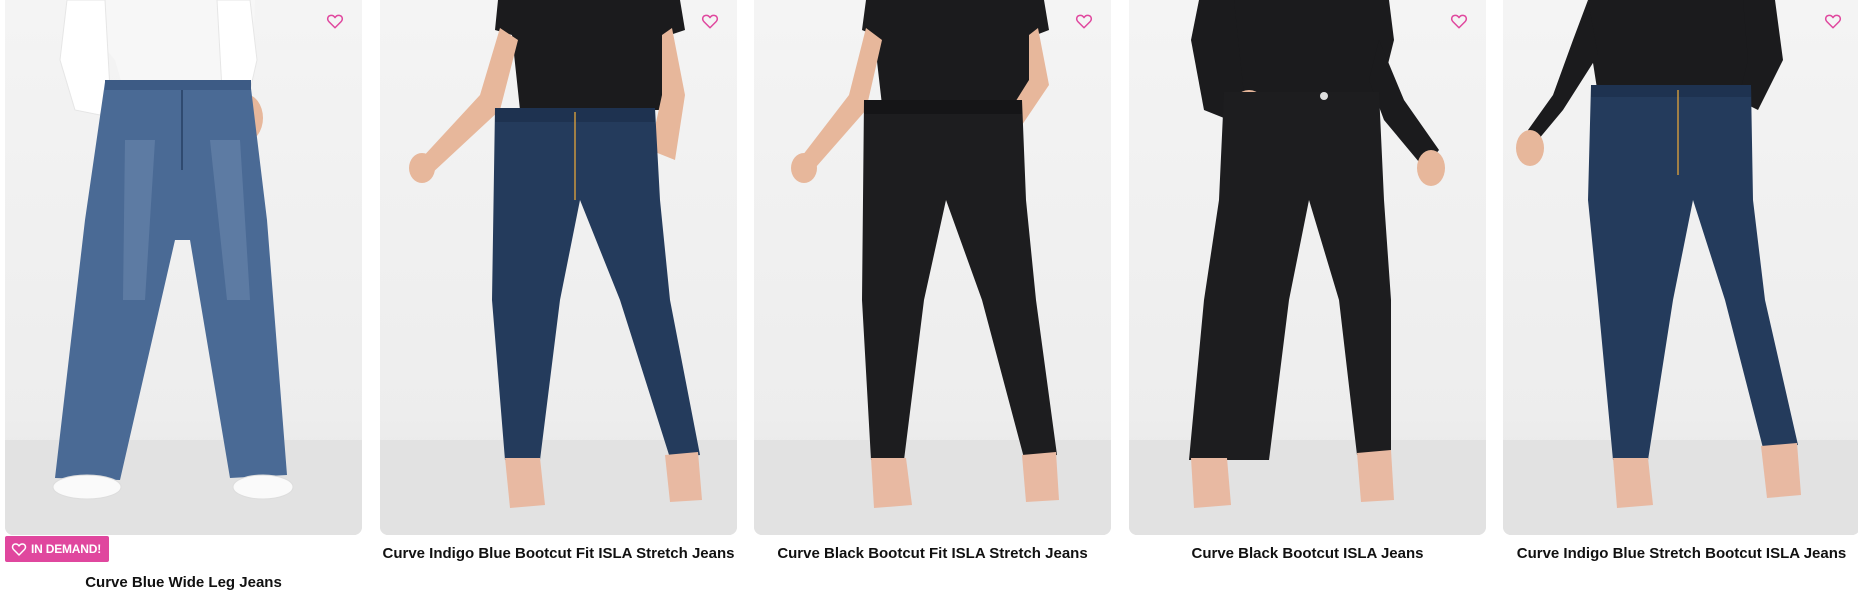 Image resolution: width=1858 pixels, height=596 pixels. Describe the element at coordinates (66, 549) in the screenshot. I see `badge-label: IN DEMAND!` at that location.